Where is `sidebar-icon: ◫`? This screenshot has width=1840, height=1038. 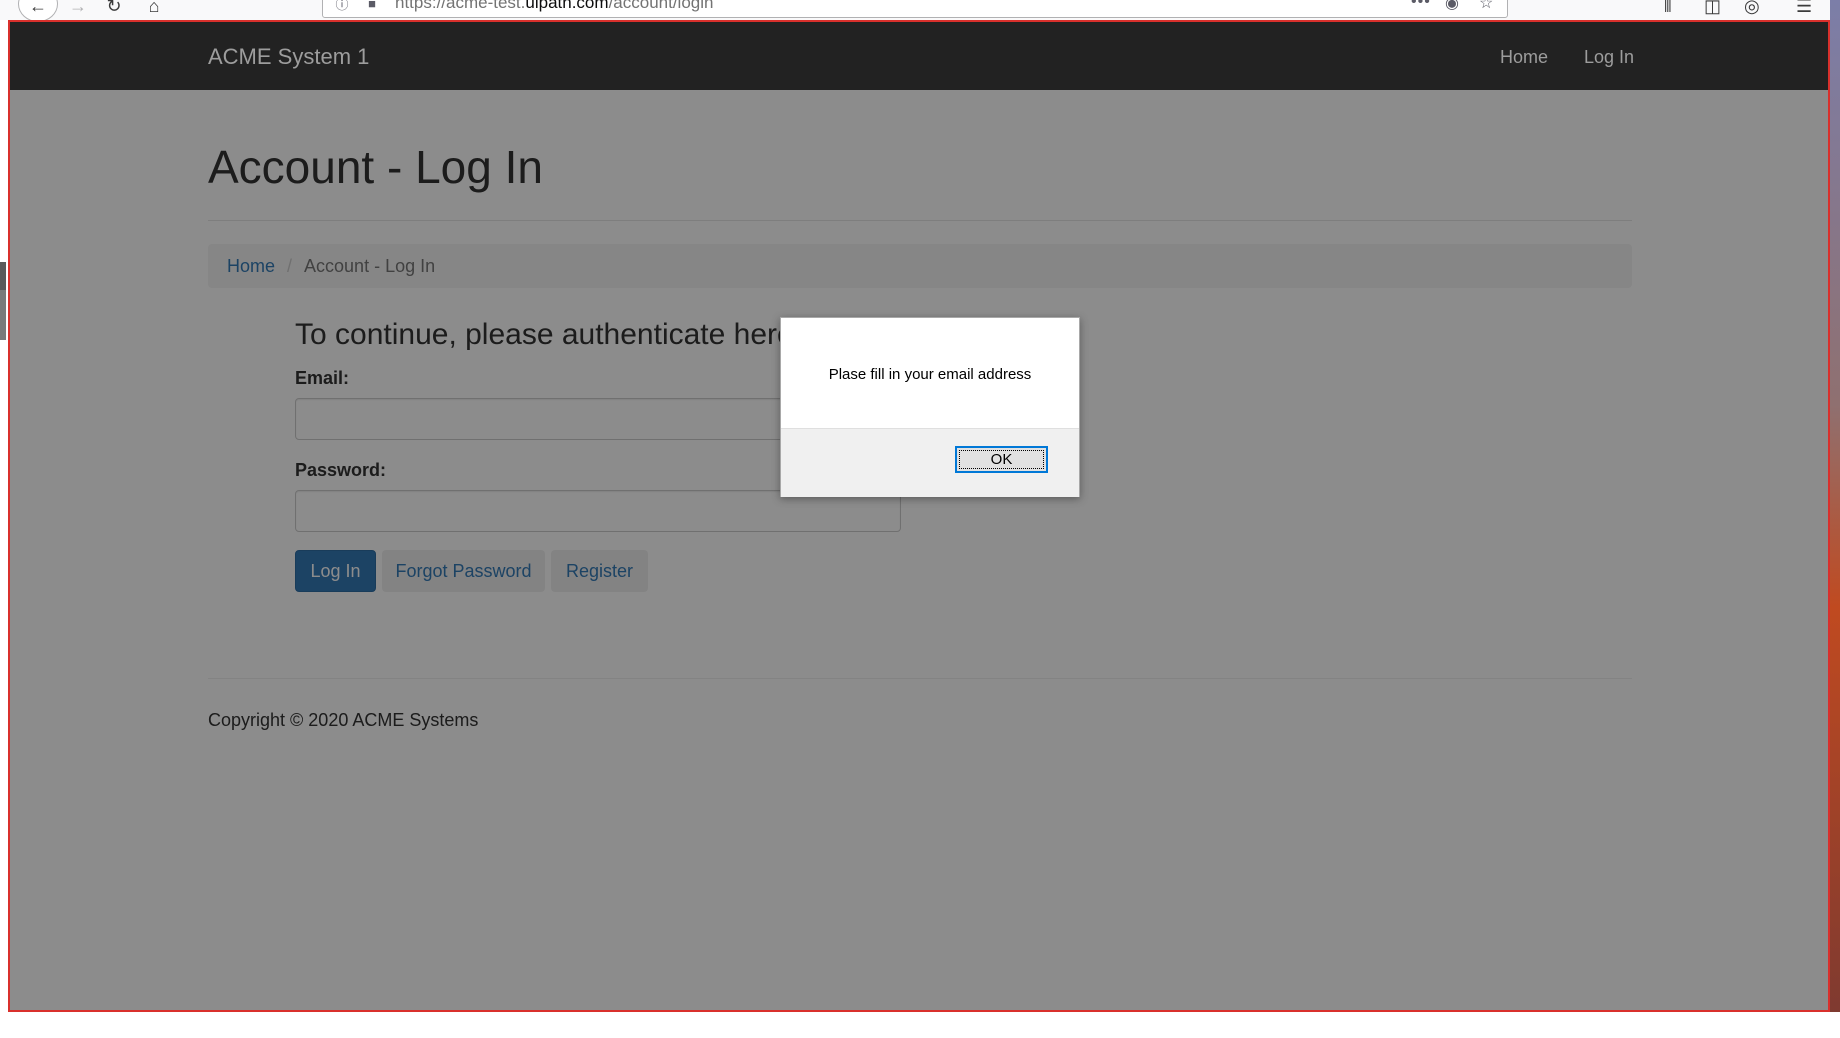
sidebar-icon: ◫ is located at coordinates (1712, 8).